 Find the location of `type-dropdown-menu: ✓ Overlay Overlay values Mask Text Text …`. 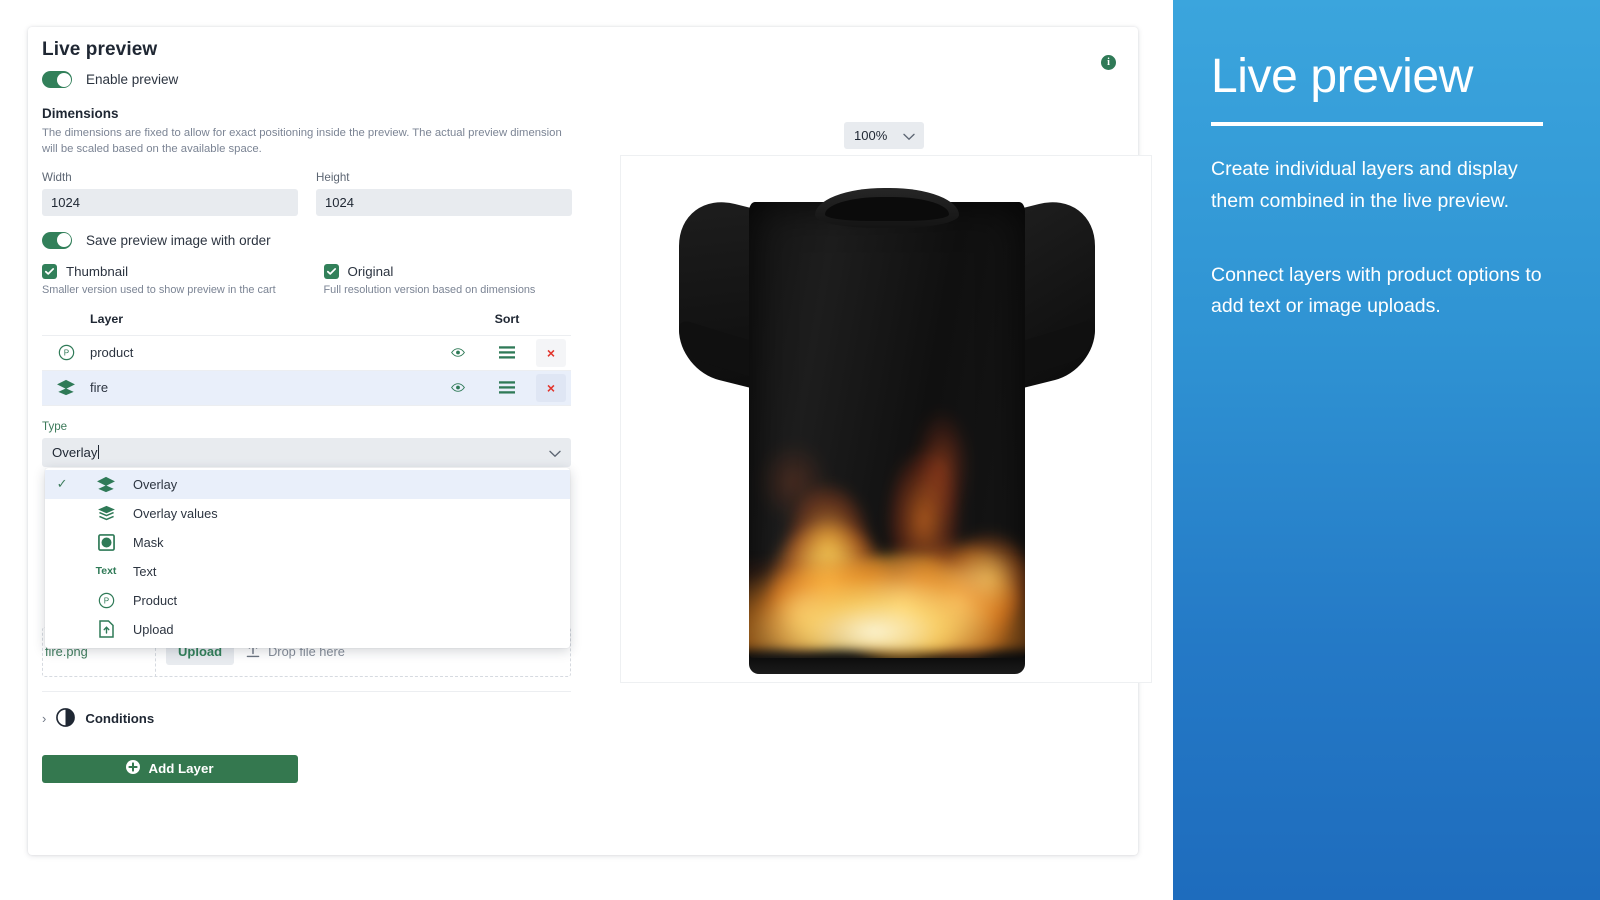

type-dropdown-menu: ✓ Overlay Overlay values Mask Text Text … is located at coordinates (307, 557).